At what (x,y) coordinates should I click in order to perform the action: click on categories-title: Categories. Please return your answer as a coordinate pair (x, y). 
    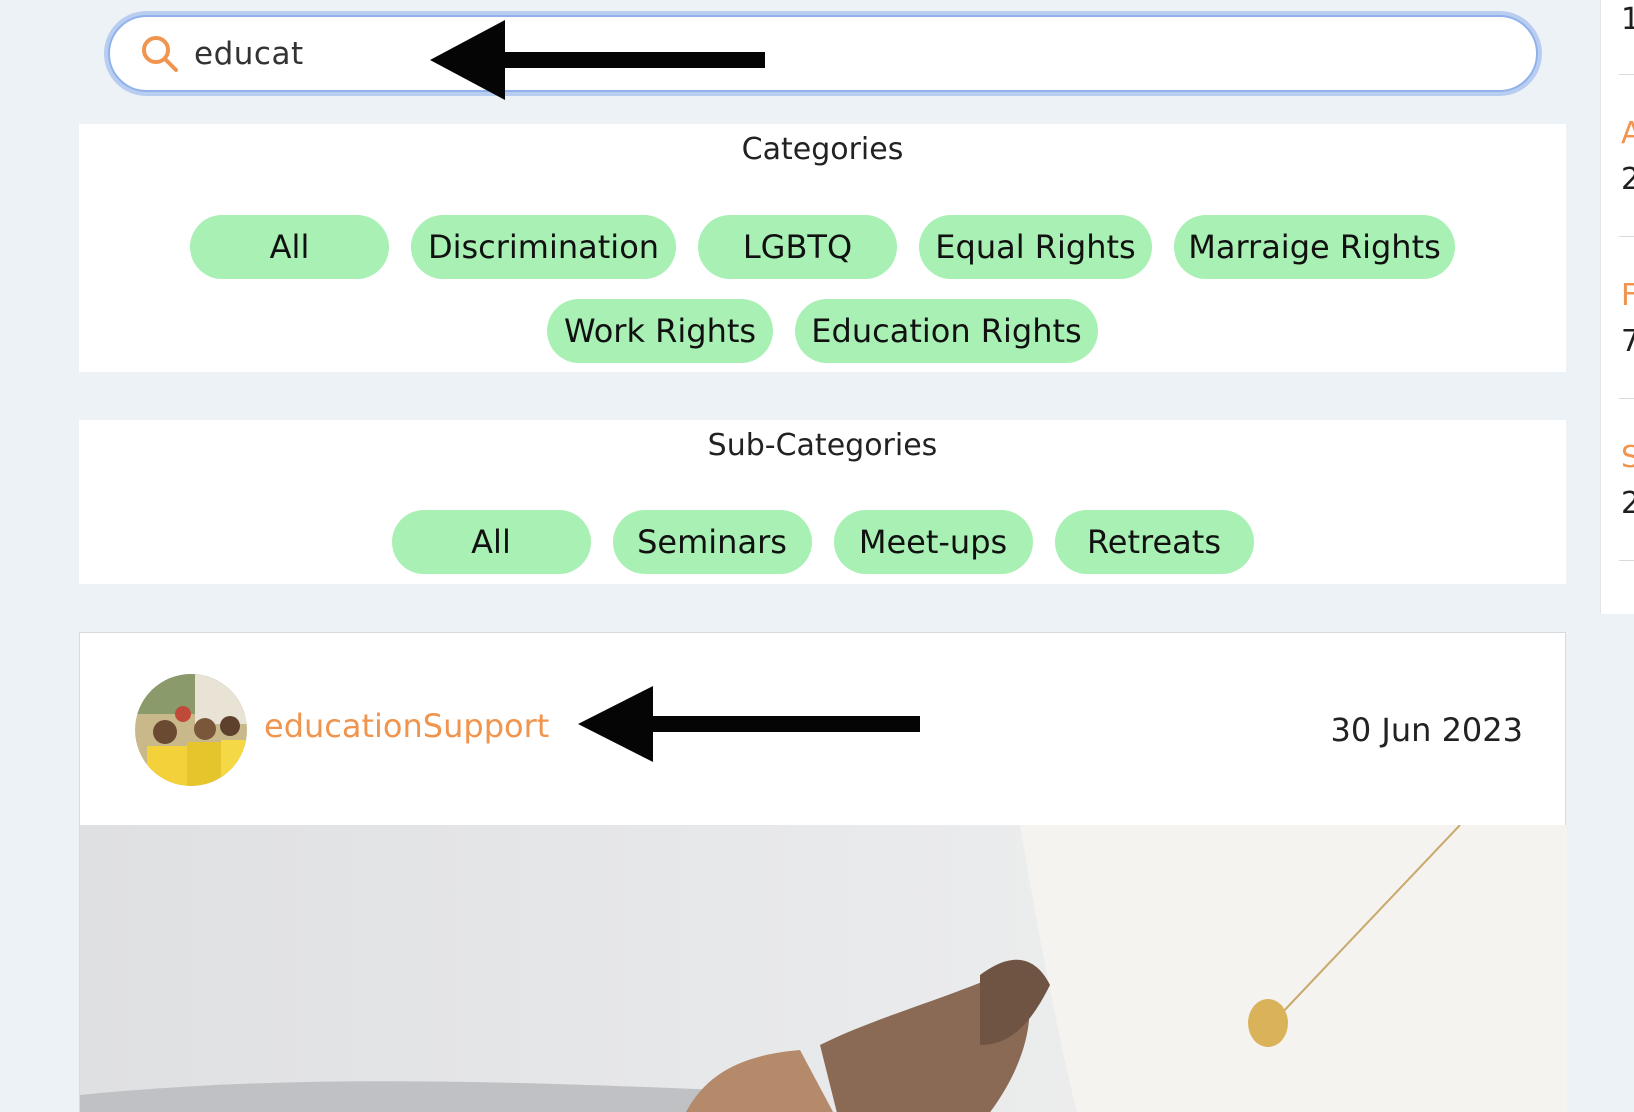
    Looking at the image, I should click on (822, 149).